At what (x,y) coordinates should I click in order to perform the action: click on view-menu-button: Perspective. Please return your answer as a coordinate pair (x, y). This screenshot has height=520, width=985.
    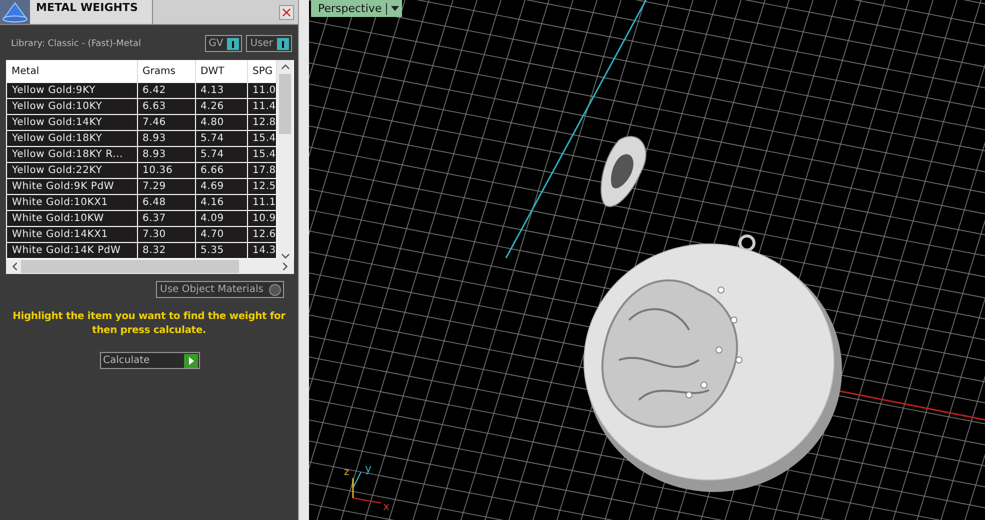
    Looking at the image, I should click on (356, 8).